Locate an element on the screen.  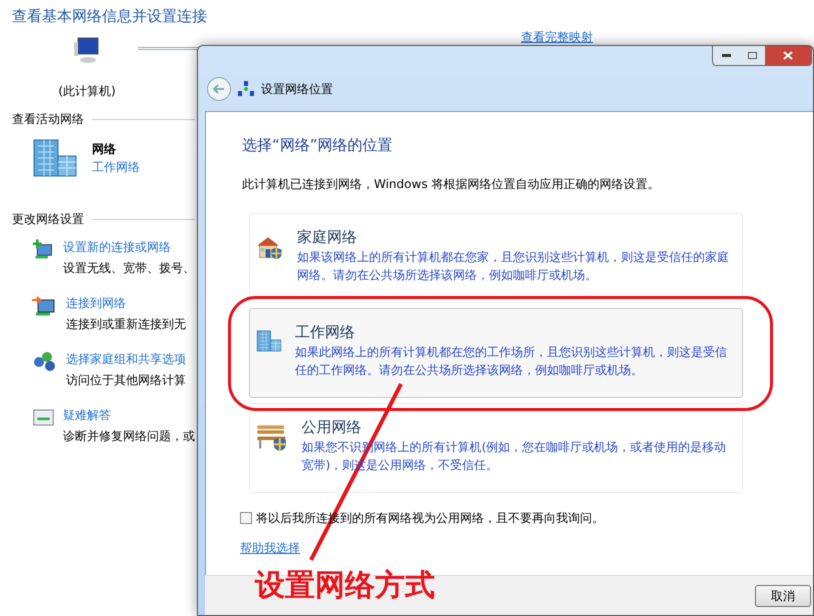
task-description: 连接到或重新连接到无 is located at coordinates (126, 324).